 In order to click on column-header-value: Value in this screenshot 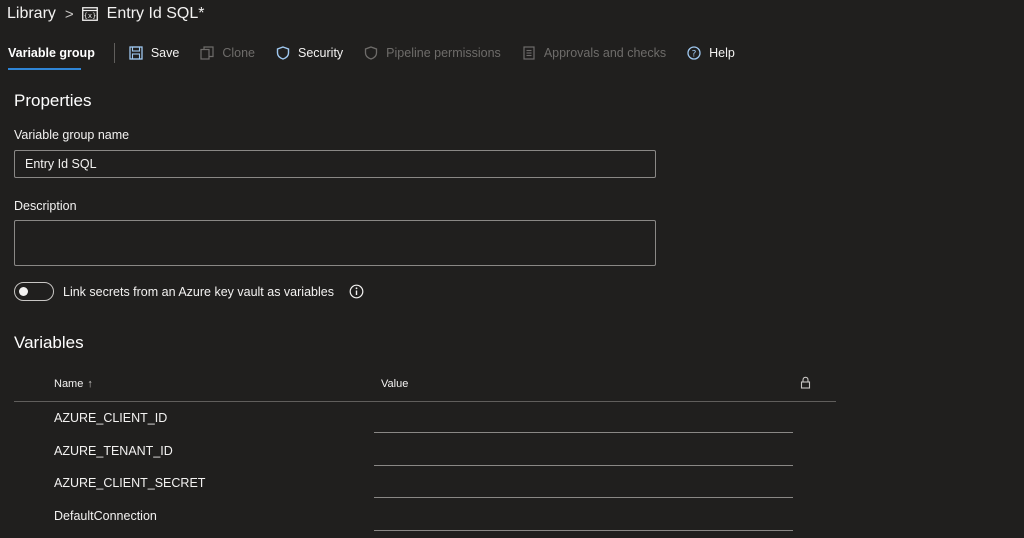, I will do `click(394, 384)`.